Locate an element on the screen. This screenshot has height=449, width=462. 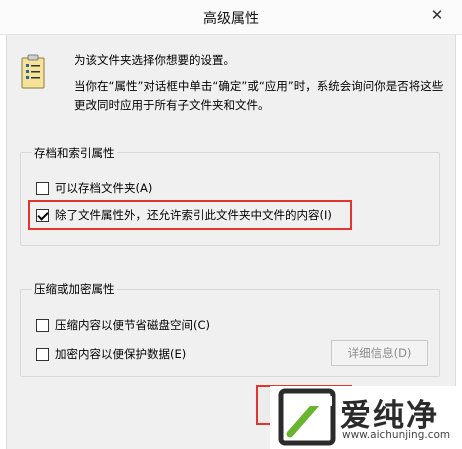
title-bar: 高级属性 ✕ is located at coordinates (231, 17).